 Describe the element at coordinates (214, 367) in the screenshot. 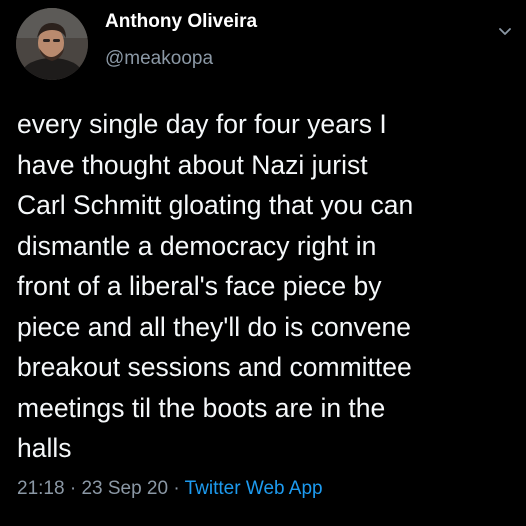

I see `tweet-text-line: breakout sessions and committee` at that location.